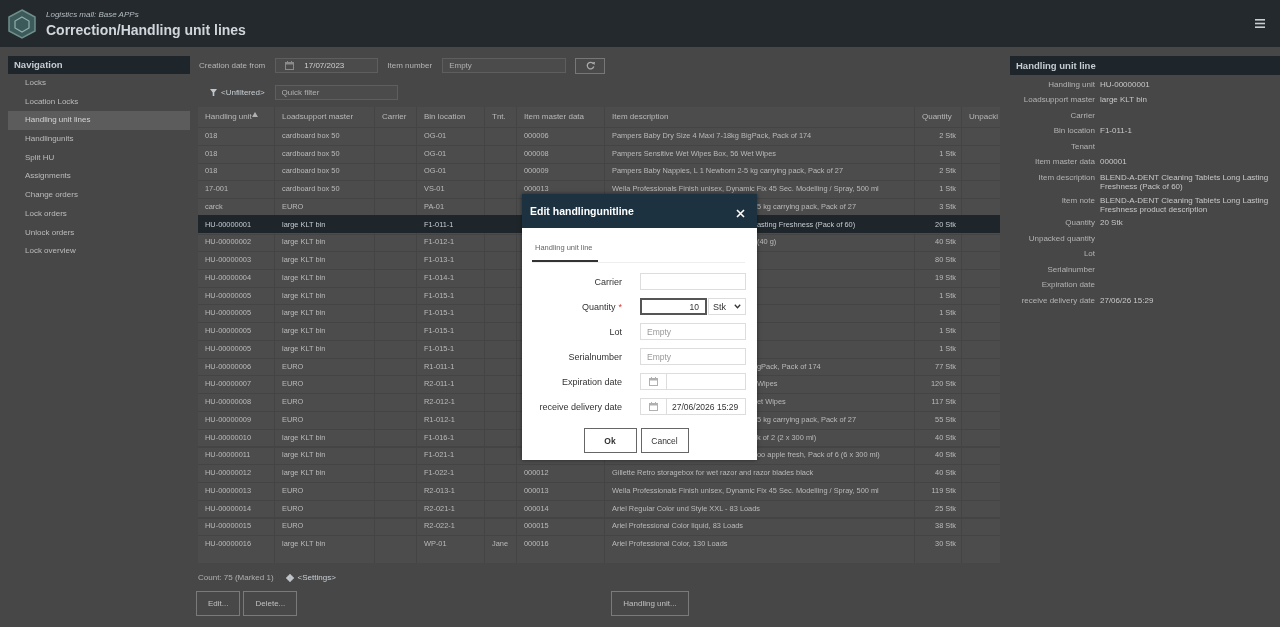 Image resolution: width=1280 pixels, height=627 pixels. What do you see at coordinates (237, 92) in the screenshot?
I see `filter-dropdown: <Unfiltered>` at bounding box center [237, 92].